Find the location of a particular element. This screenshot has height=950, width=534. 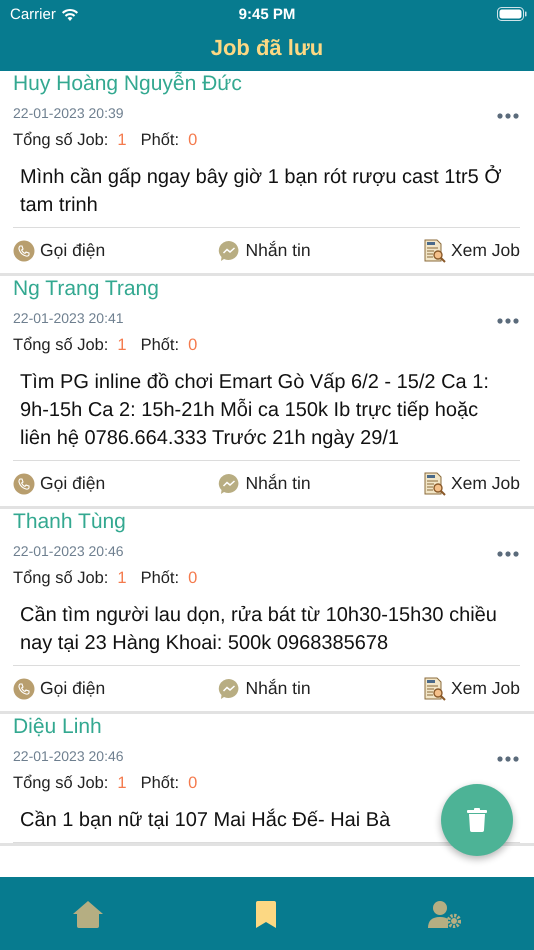

bookmark-icon is located at coordinates (266, 914).